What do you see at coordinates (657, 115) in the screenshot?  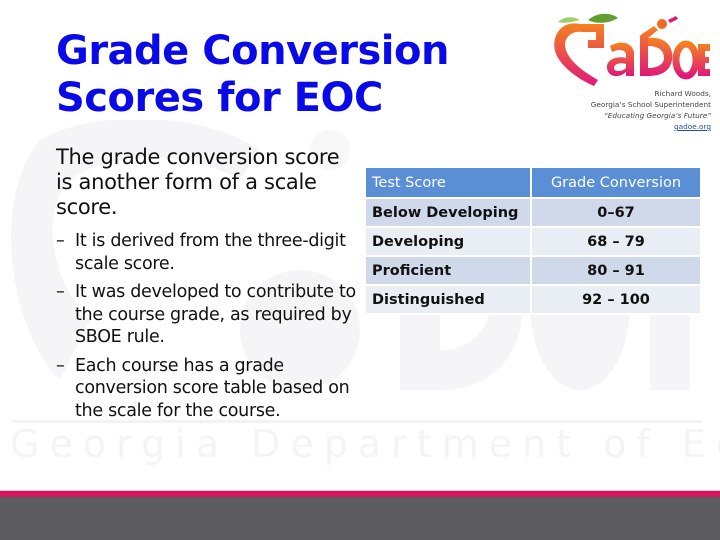 I see `logo-tagline: “Educating Georgia’s Future”` at bounding box center [657, 115].